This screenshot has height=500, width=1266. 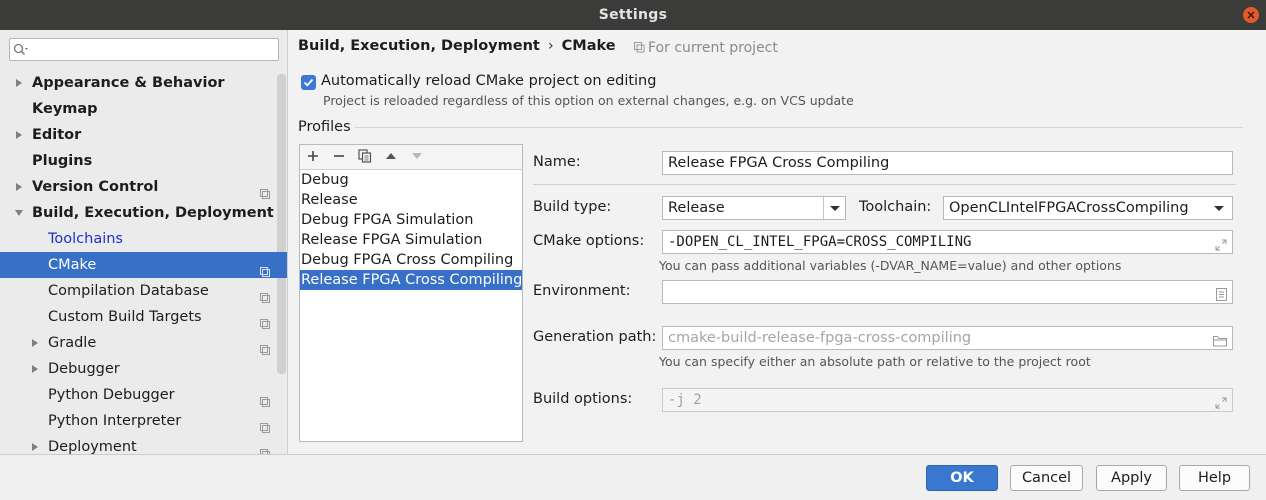 What do you see at coordinates (84, 369) in the screenshot?
I see `sidebar-item-label: Debugger` at bounding box center [84, 369].